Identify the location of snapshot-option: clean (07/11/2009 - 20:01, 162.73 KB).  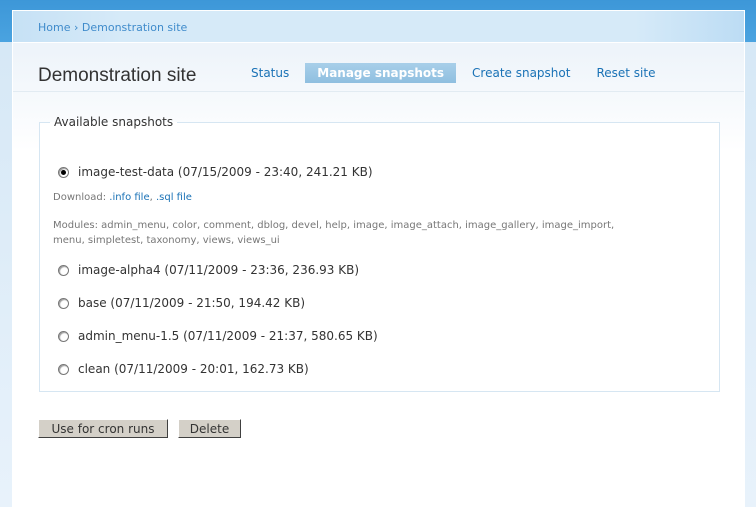
(183, 369).